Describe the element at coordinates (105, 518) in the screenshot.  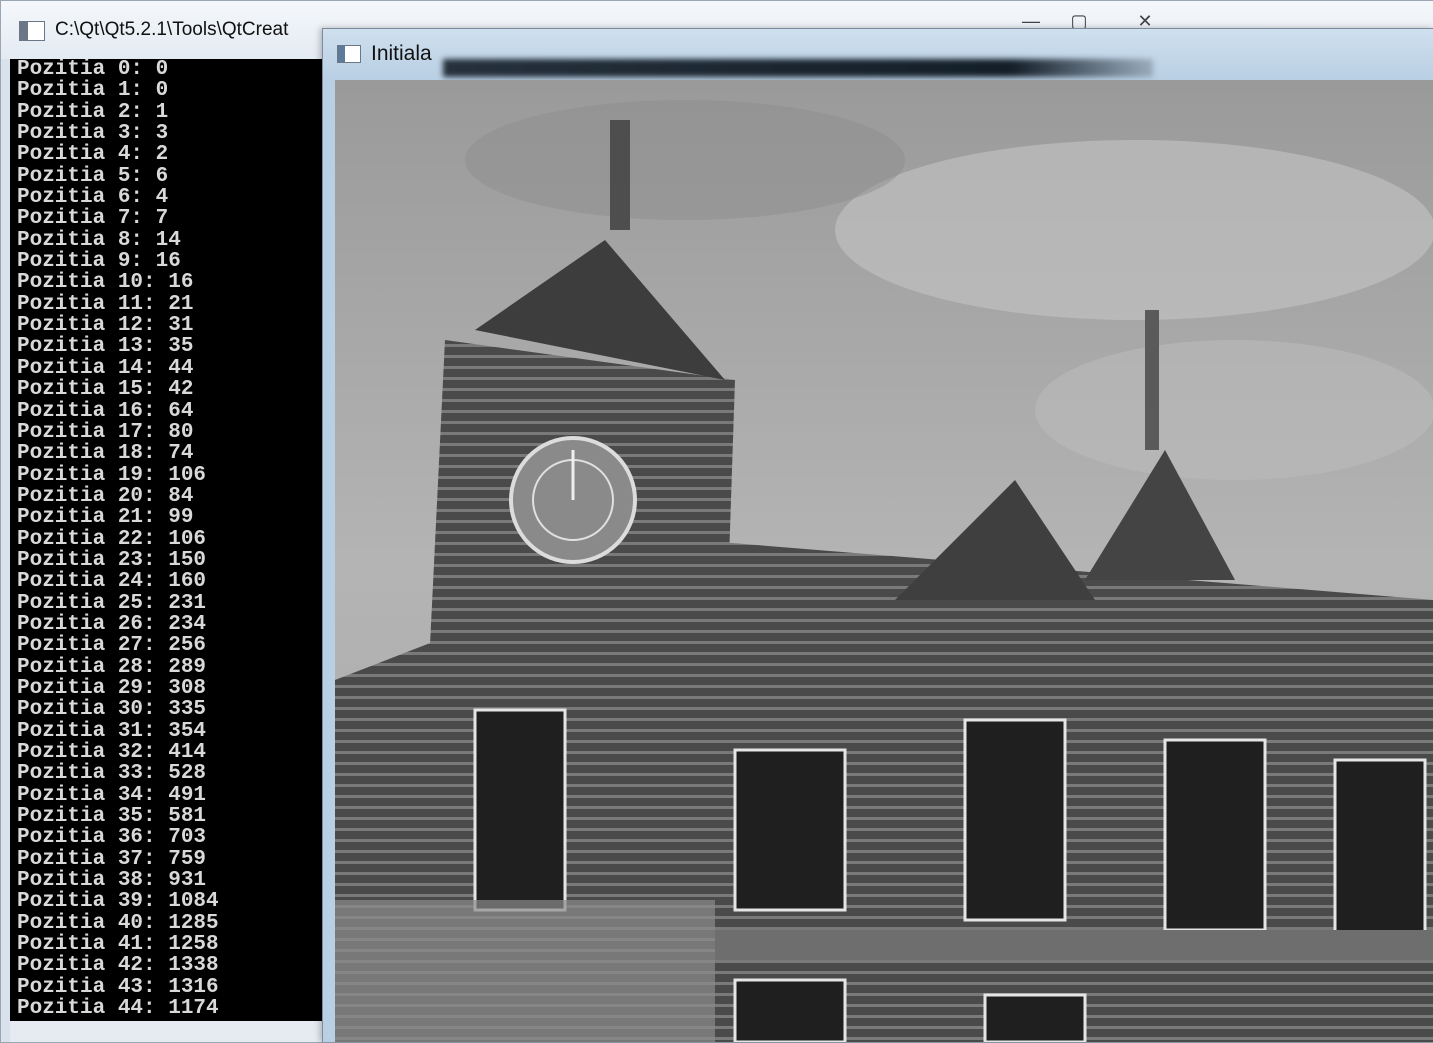
I see `console-line: Pozitia 21: 99` at that location.